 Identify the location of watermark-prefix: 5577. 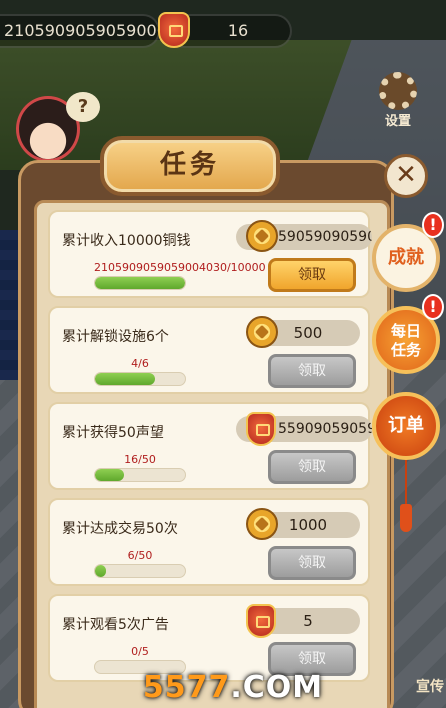
(186, 687).